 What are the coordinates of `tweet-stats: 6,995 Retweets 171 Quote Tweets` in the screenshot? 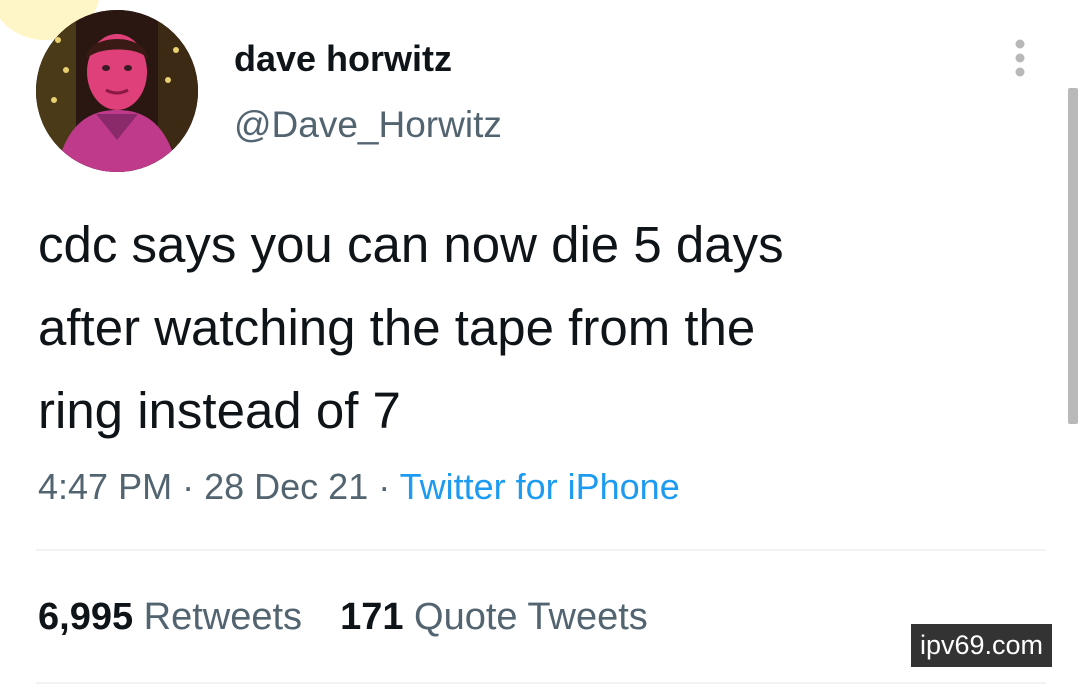 It's located at (343, 617).